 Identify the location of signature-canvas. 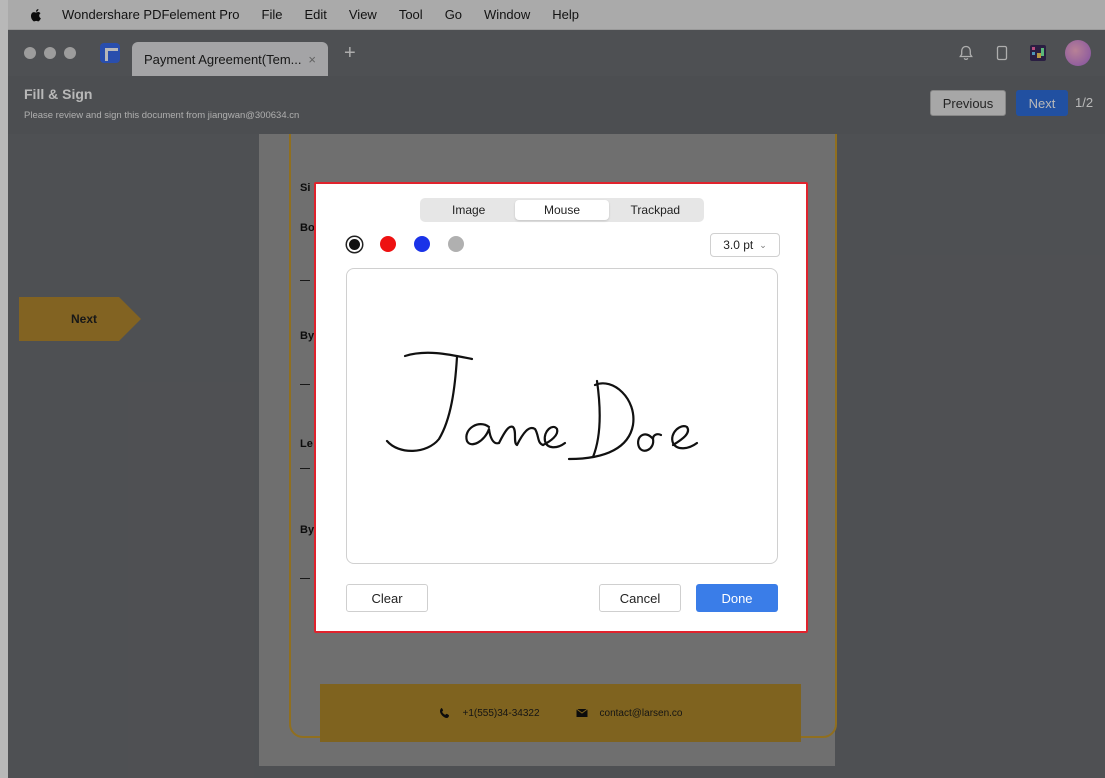
(562, 416).